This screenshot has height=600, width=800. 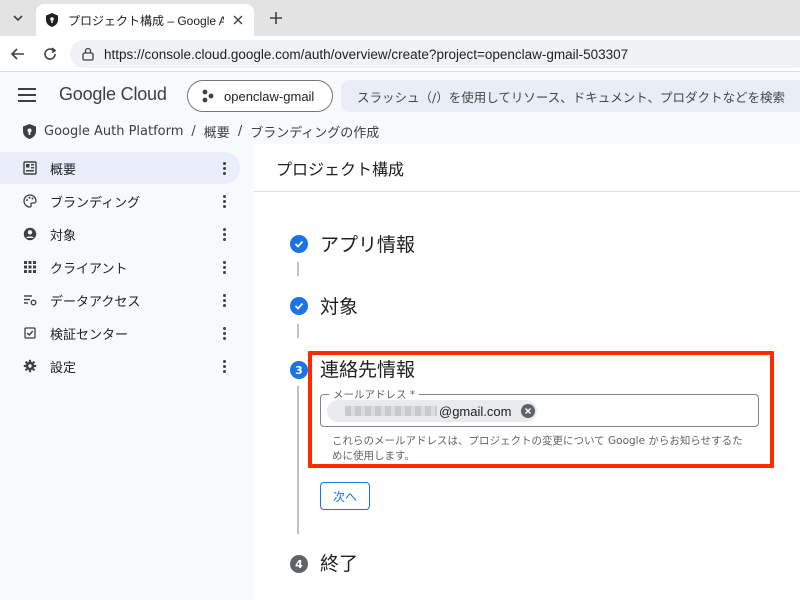 What do you see at coordinates (528, 411) in the screenshot?
I see `remove-chip-icon` at bounding box center [528, 411].